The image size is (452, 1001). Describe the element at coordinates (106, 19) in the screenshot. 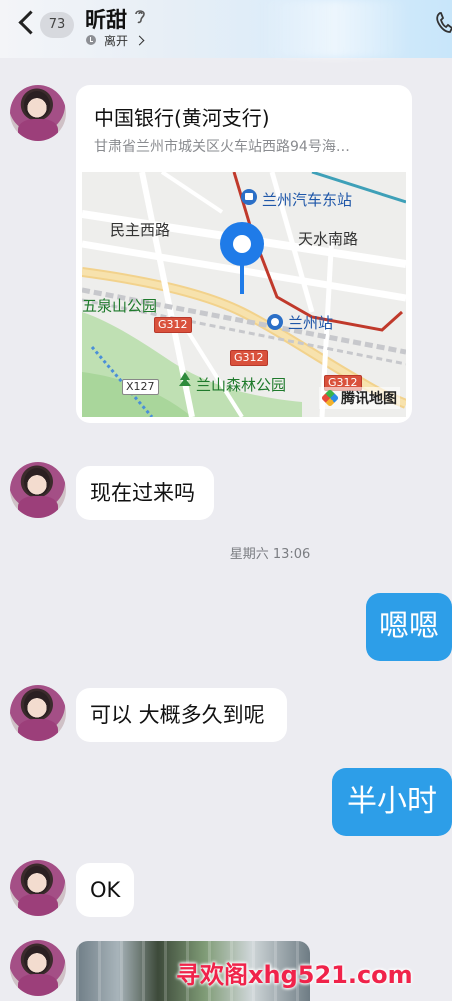

I see `contact-name: 昕甜` at that location.